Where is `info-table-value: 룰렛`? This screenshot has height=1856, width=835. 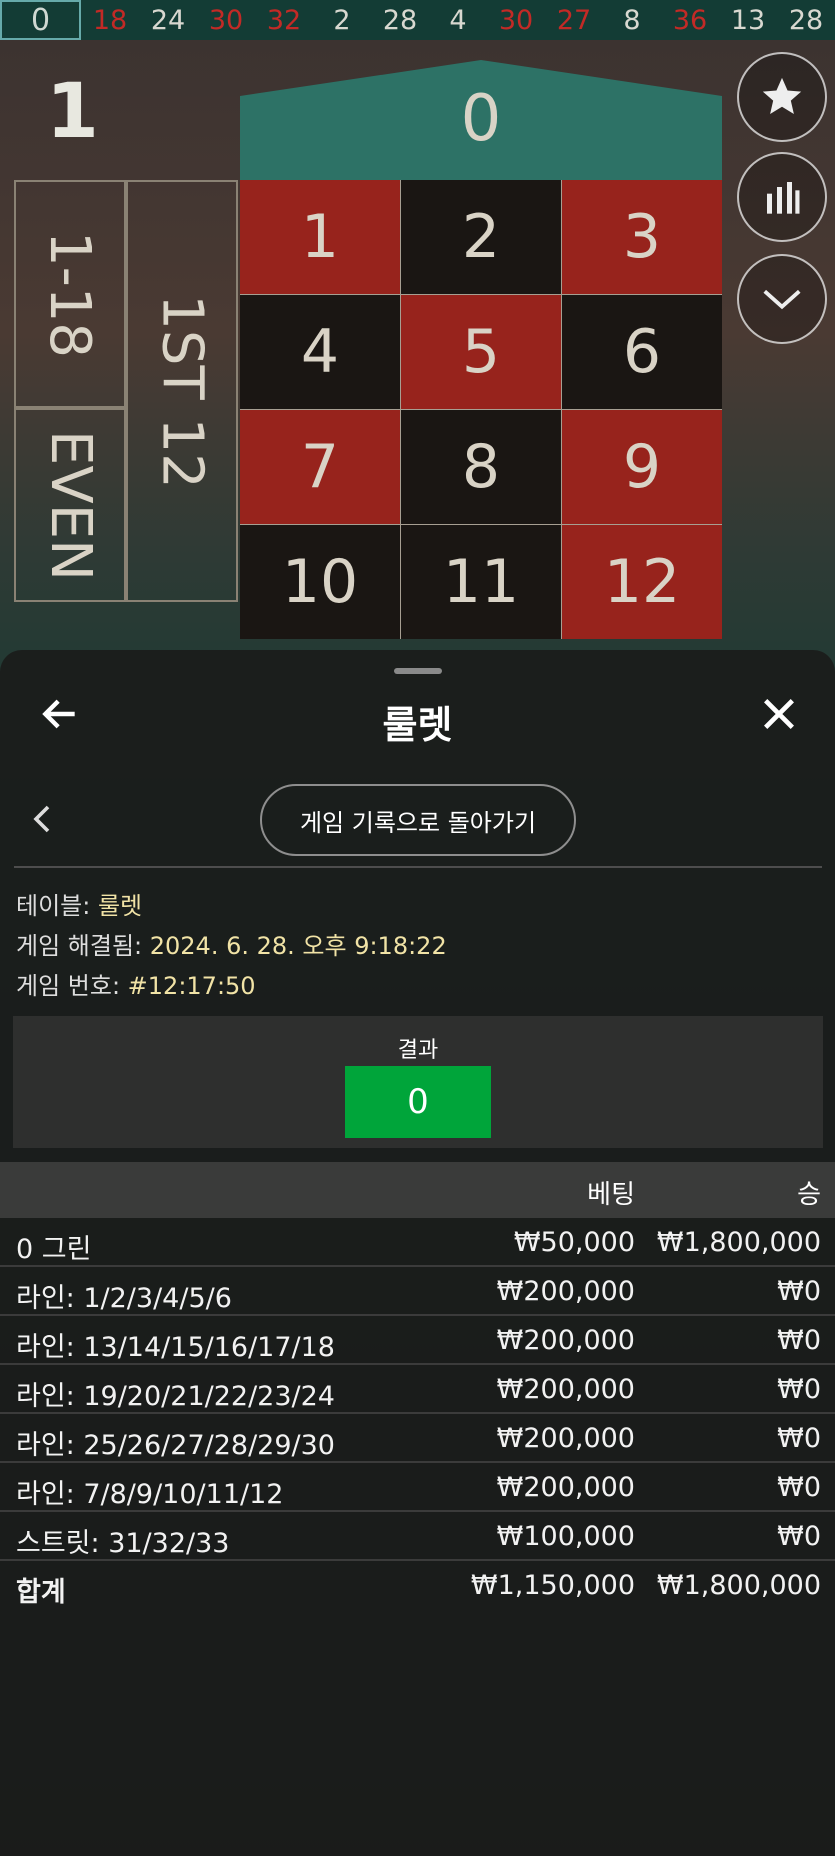
info-table-value: 룰렛 is located at coordinates (120, 906).